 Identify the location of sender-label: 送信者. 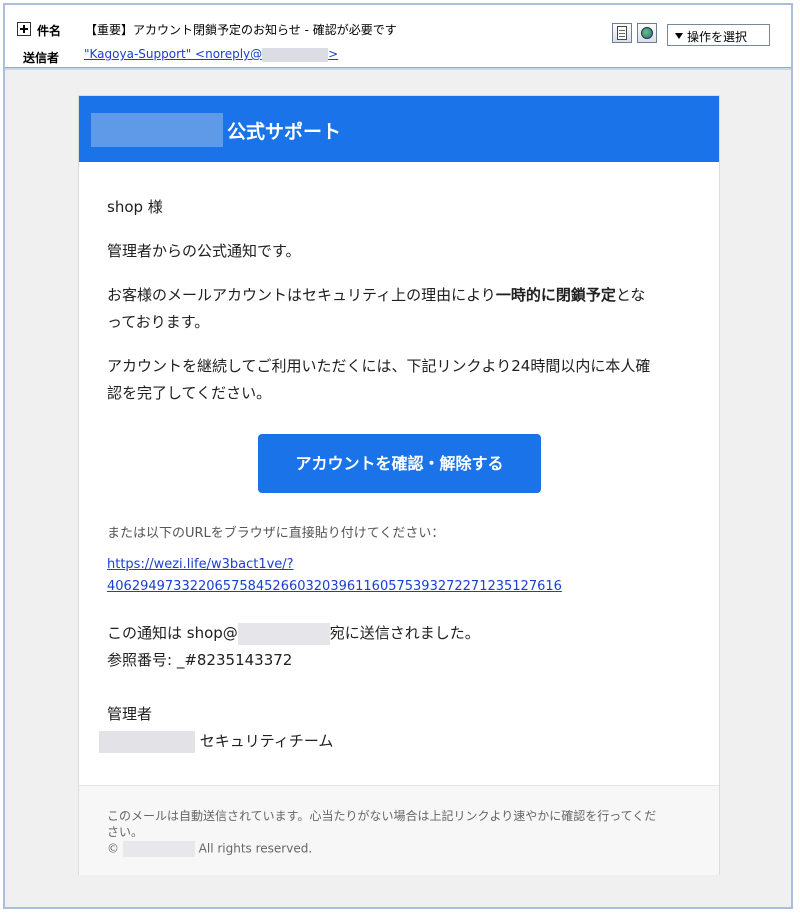
(41, 58).